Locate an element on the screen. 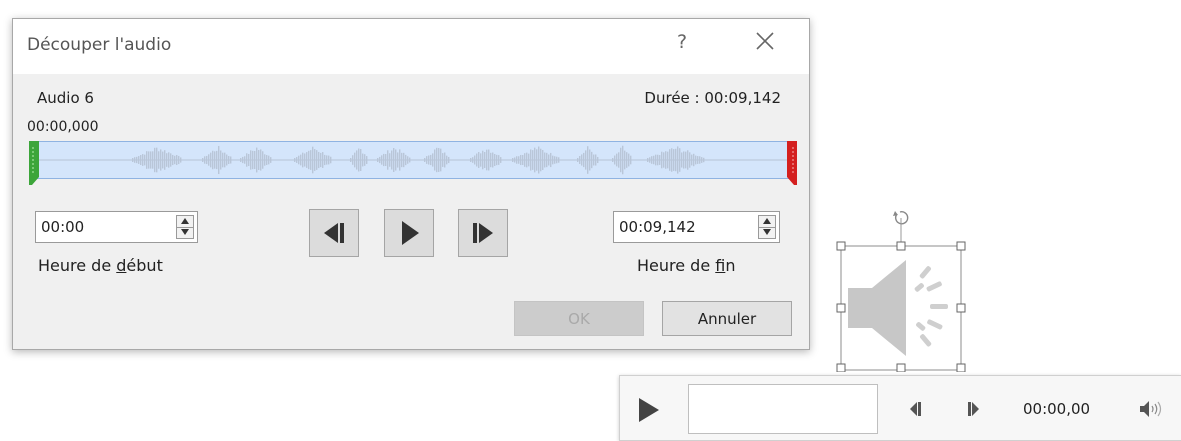 Image resolution: width=1181 pixels, height=441 pixels. player-progress-bar is located at coordinates (783, 409).